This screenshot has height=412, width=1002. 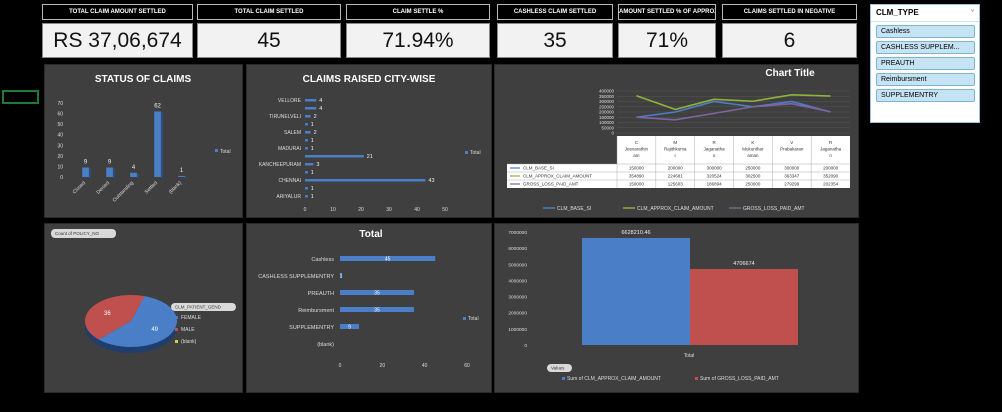 I want to click on category-label: PREAUTH, so click(x=321, y=294).